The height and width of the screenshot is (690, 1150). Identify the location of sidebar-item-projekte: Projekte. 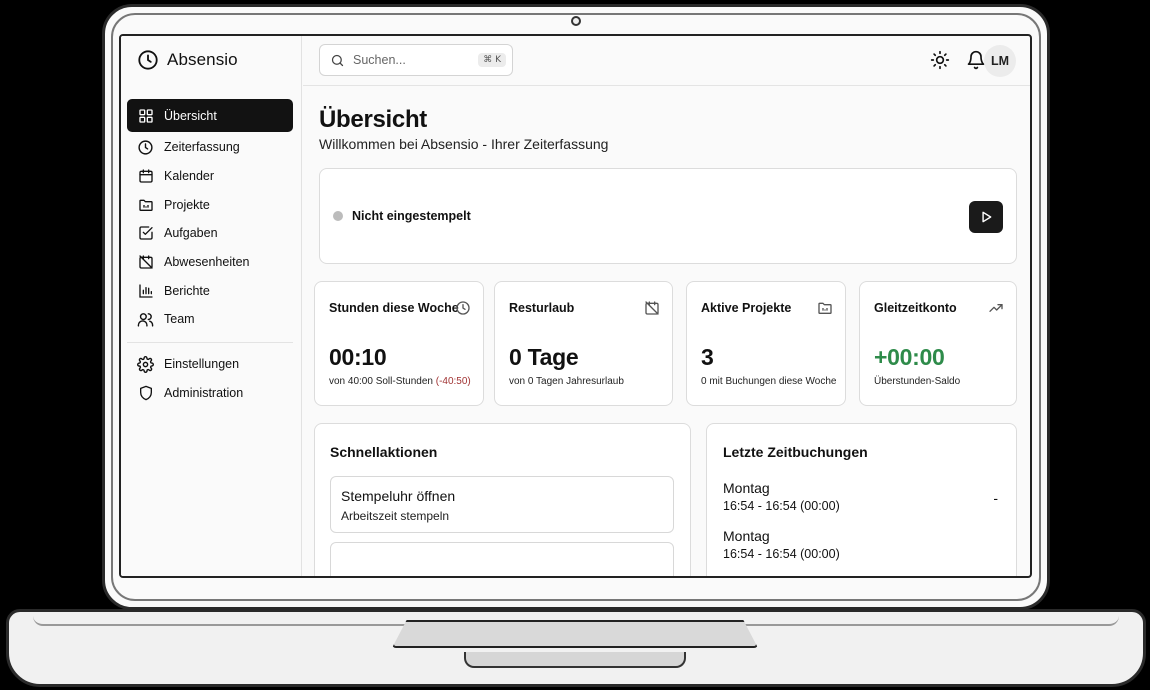
(210, 204).